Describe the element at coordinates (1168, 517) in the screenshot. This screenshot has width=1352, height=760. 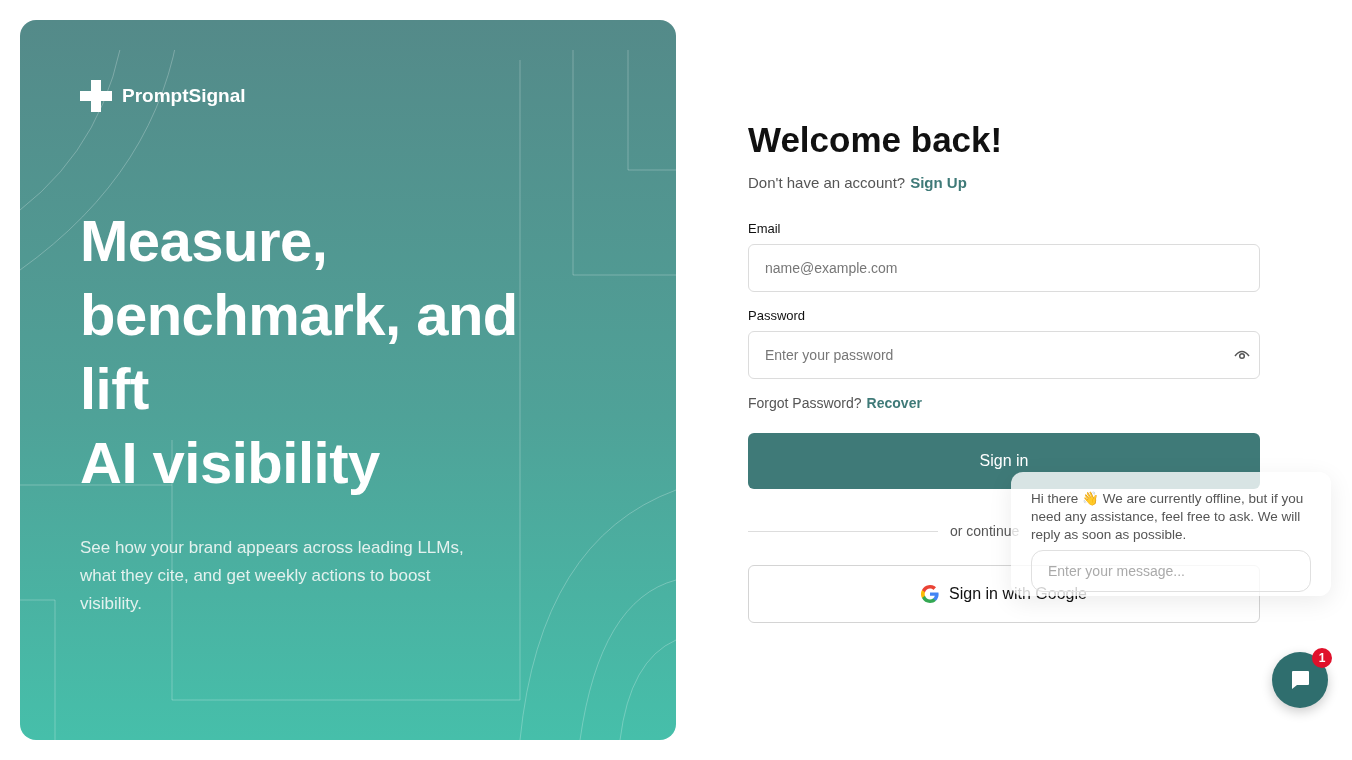
I see `chat-message: Hi there 👋 We are currently offline, but if you need any assistance, feel free to ask. We will reply as soon as possible.` at that location.